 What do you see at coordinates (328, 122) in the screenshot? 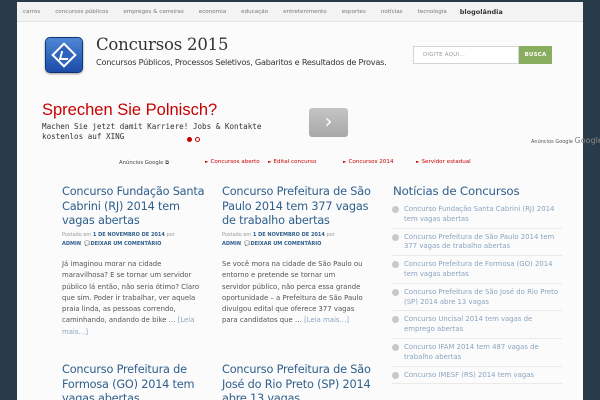
I see `ad-next-arrow-icon: ›` at bounding box center [328, 122].